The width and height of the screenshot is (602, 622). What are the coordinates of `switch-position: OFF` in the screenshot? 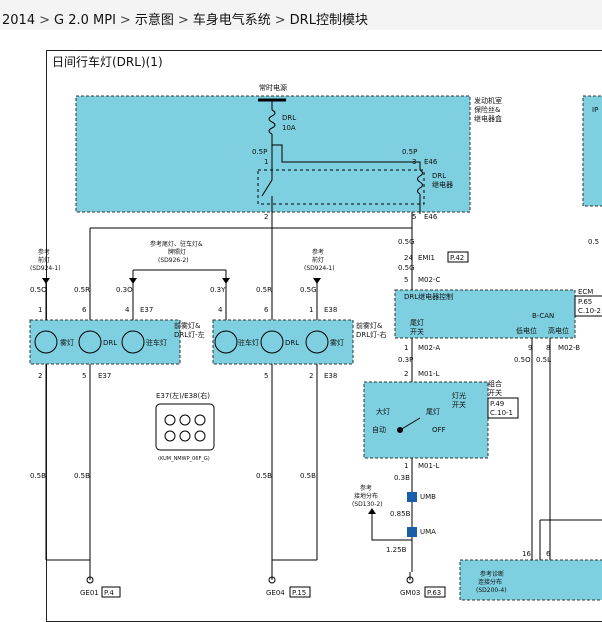 It's located at (439, 430).